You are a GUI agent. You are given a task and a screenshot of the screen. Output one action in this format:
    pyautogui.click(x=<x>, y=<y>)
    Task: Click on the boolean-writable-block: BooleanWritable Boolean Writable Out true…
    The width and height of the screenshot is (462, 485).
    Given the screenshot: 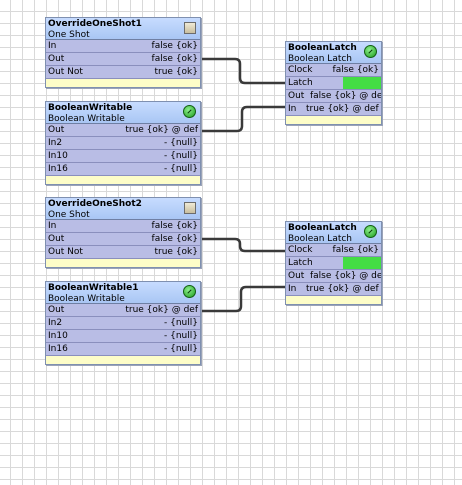 What is the action you would take?
    pyautogui.click(x=123, y=143)
    